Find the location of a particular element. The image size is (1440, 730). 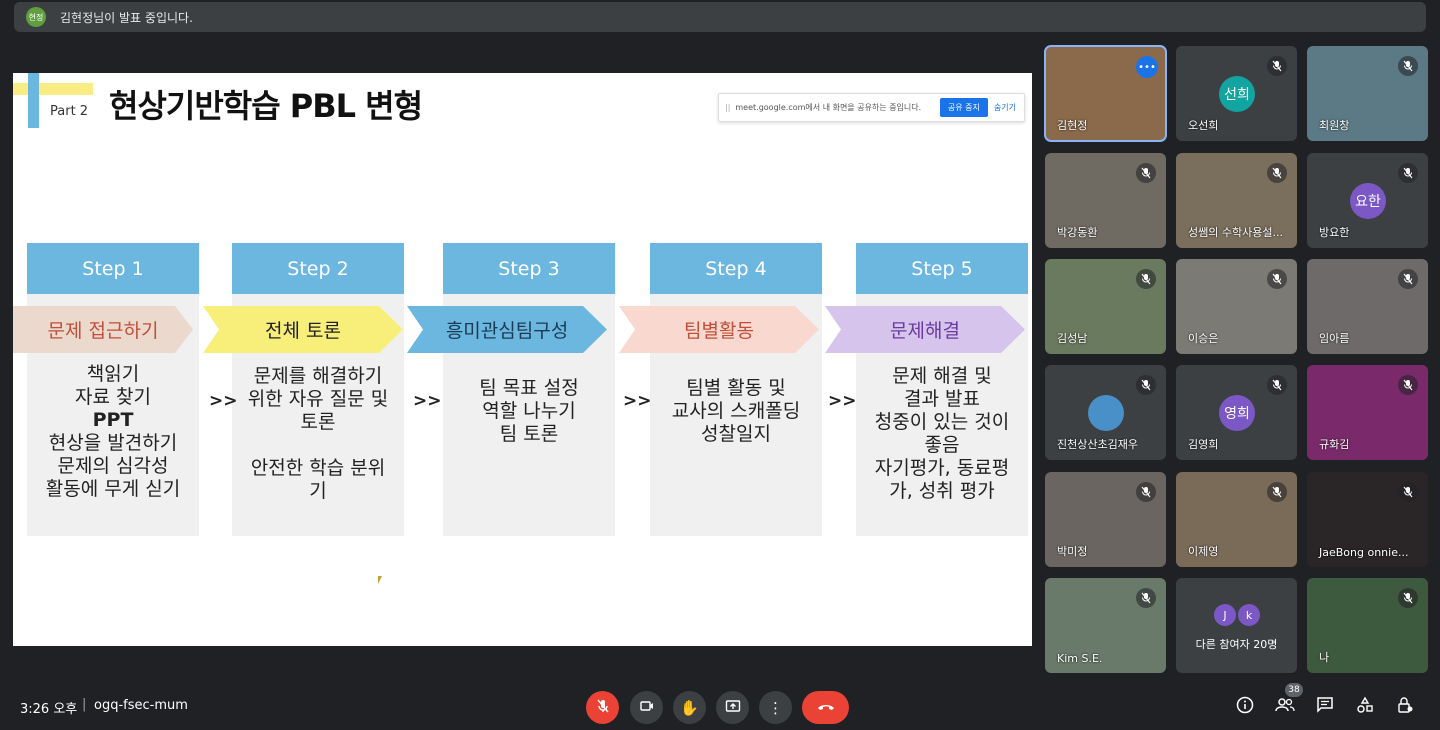

raise-hand-button: ✋ is located at coordinates (689, 707).